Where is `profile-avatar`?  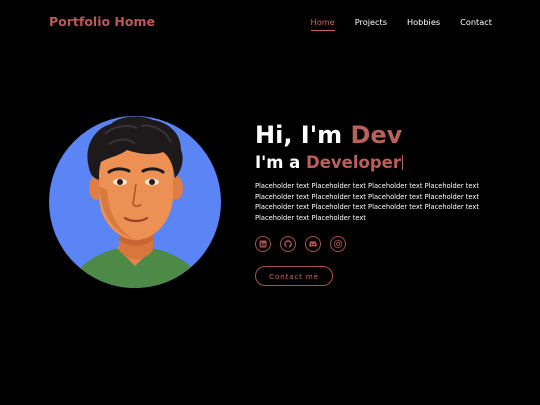 profile-avatar is located at coordinates (135, 202).